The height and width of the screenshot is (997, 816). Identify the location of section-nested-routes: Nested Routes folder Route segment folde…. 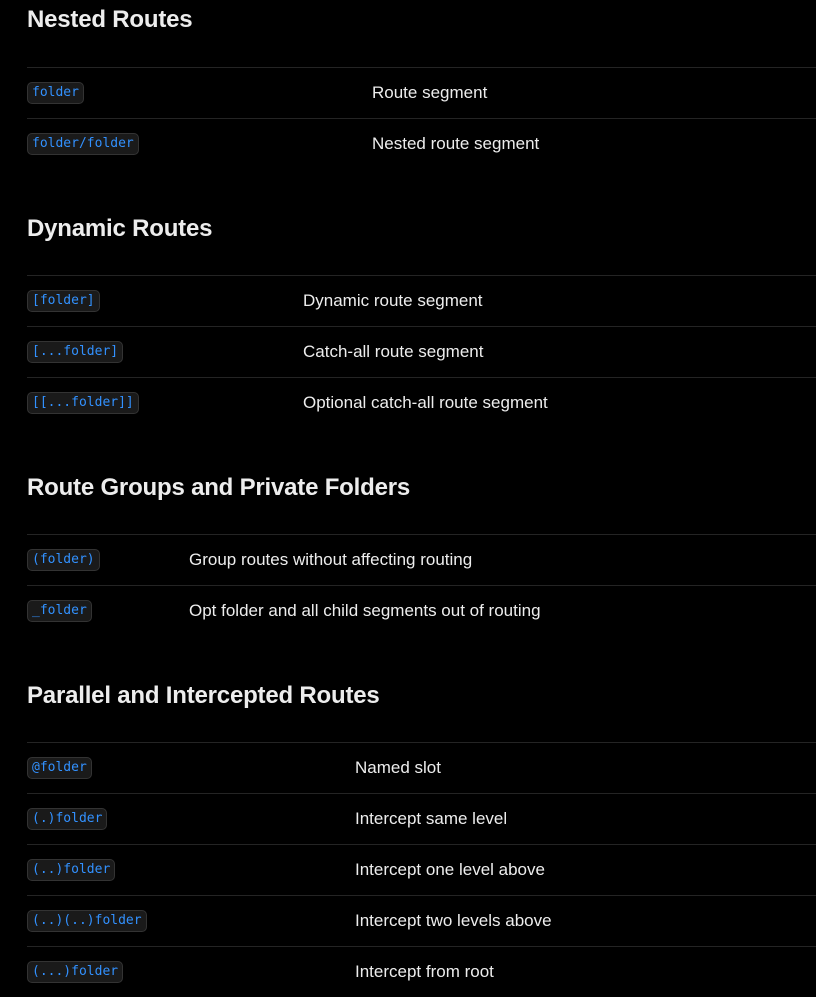
(421, 80).